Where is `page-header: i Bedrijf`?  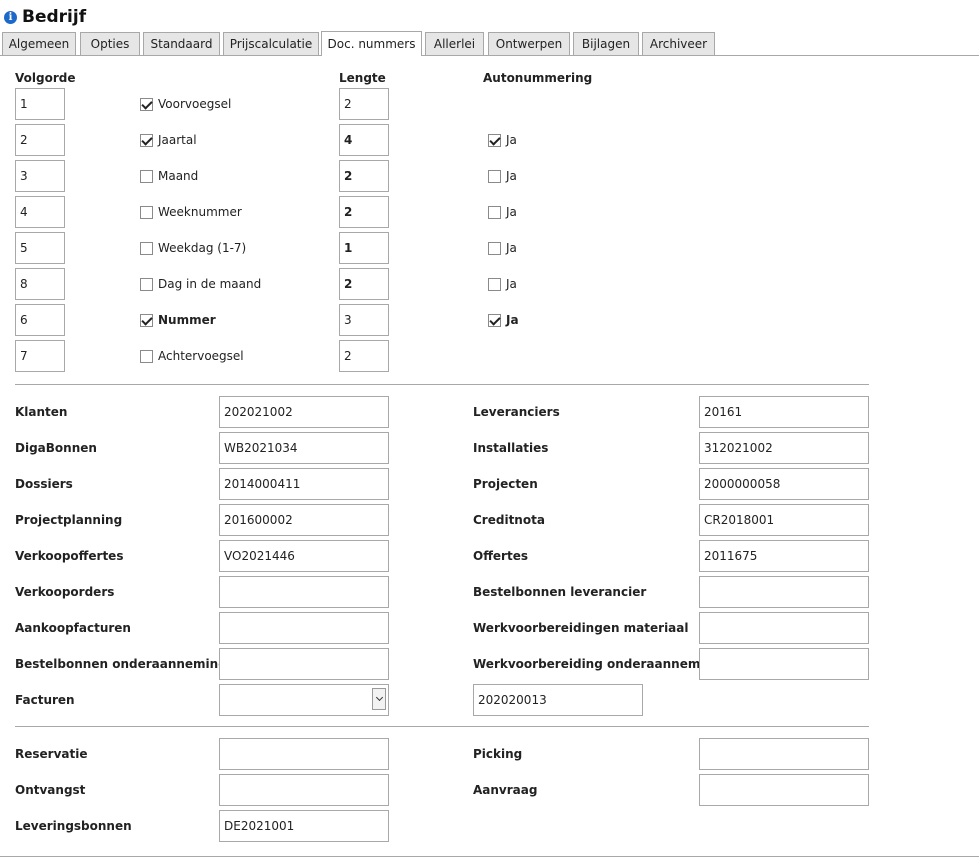
page-header: i Bedrijf is located at coordinates (45, 17).